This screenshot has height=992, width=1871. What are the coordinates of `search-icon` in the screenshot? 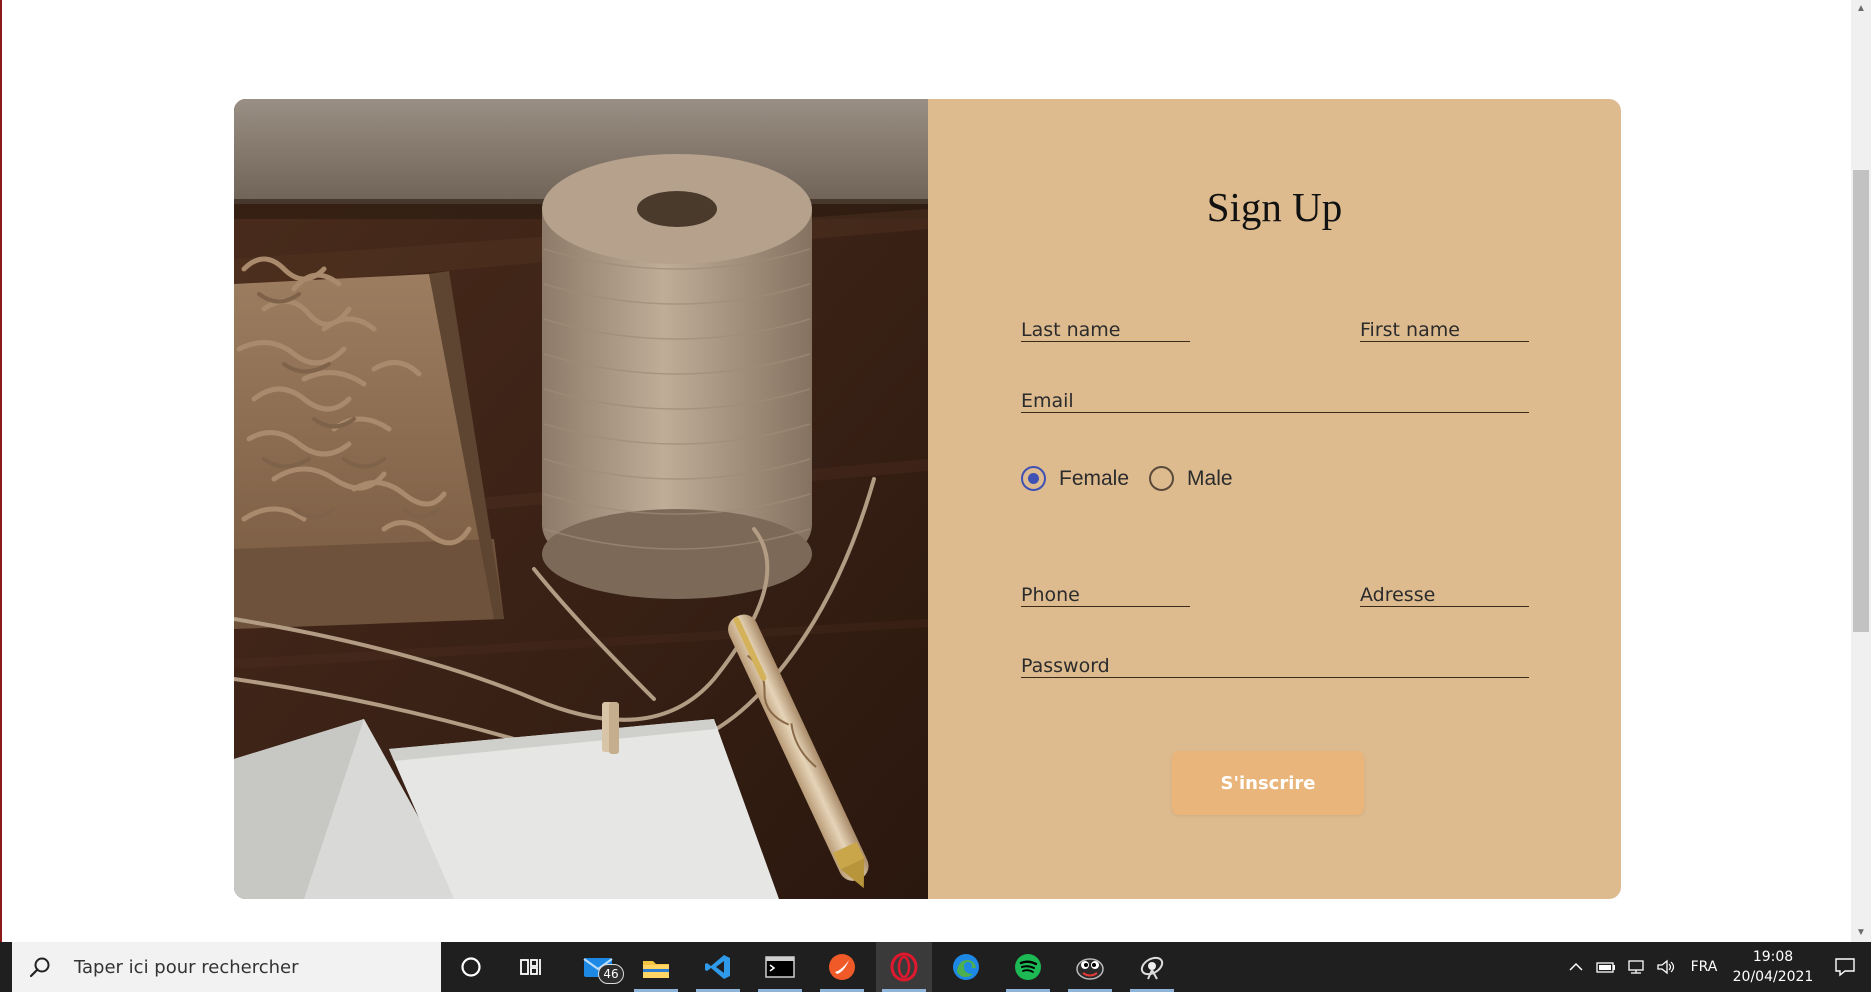 It's located at (40, 967).